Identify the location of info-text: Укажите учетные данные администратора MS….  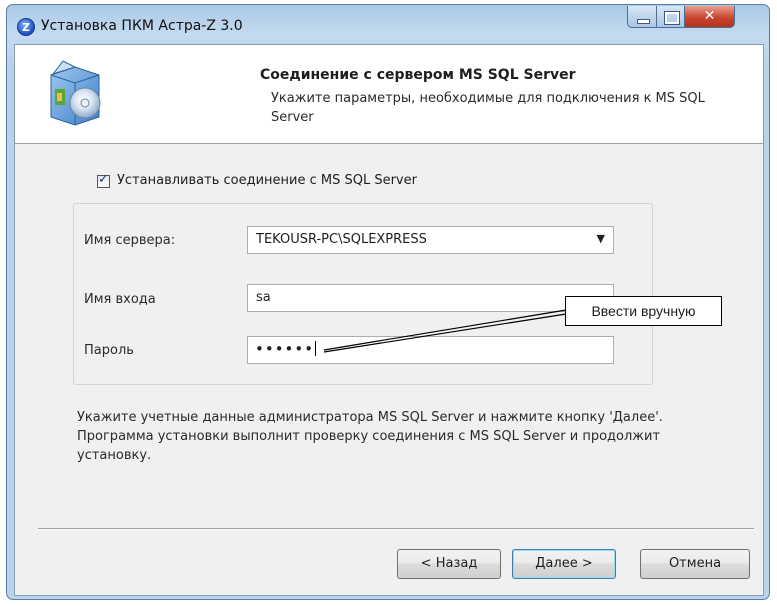
(370, 436).